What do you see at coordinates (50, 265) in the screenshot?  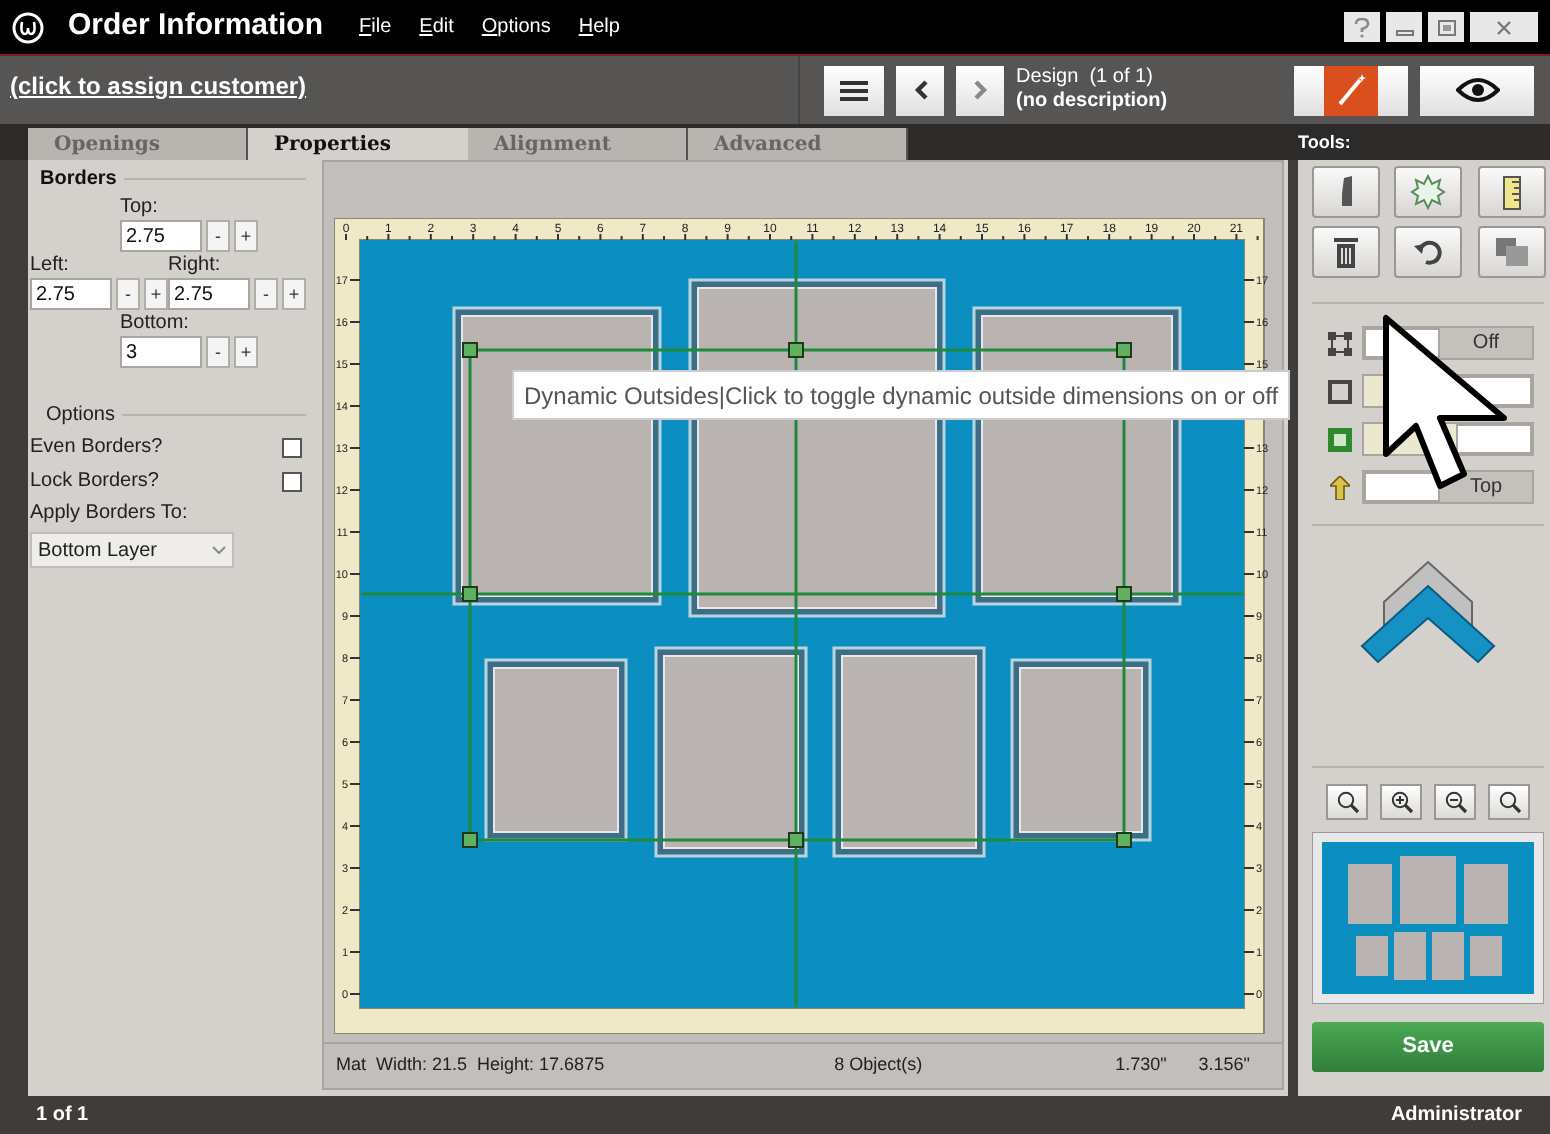 I see `field-label: Left:` at bounding box center [50, 265].